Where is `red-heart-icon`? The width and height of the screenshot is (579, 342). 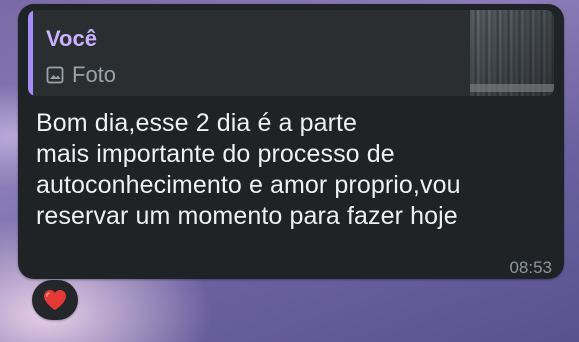 red-heart-icon is located at coordinates (55, 300).